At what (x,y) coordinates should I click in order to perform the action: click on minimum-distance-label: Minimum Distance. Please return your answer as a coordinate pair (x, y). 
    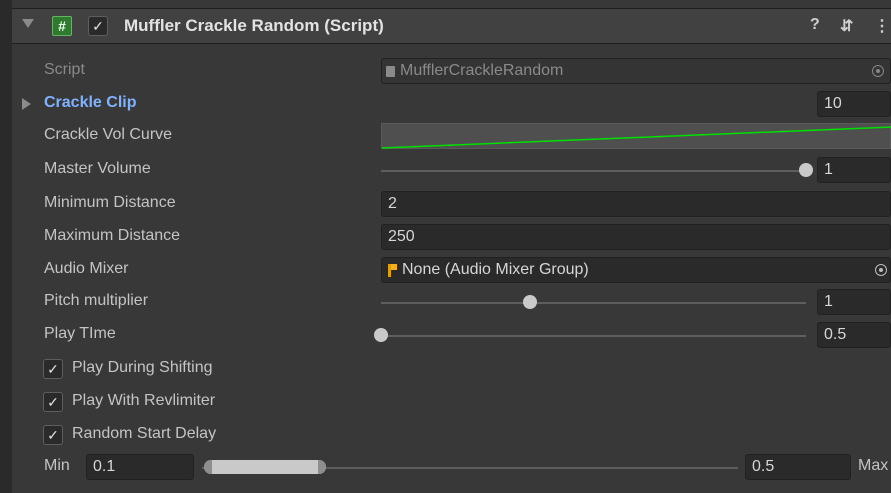
    Looking at the image, I should click on (110, 202).